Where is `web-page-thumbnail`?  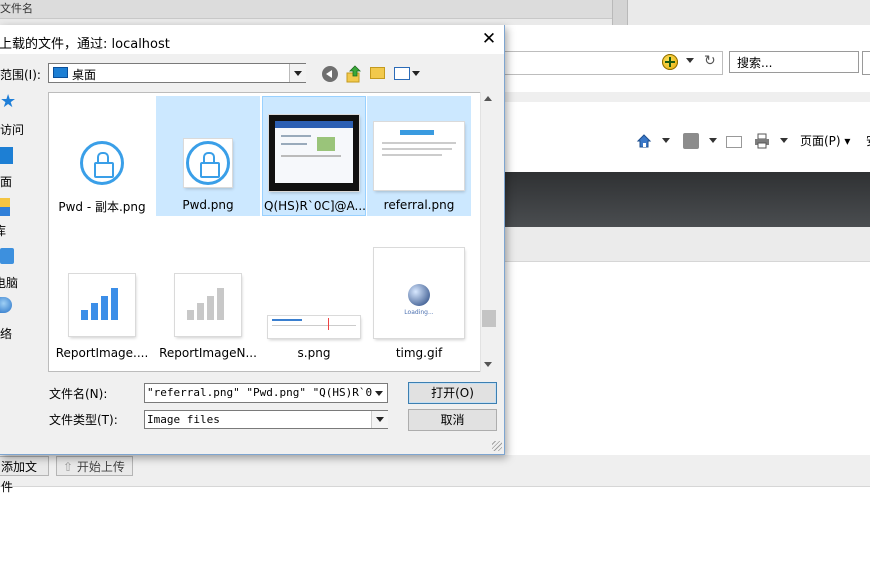 web-page-thumbnail is located at coordinates (314, 327).